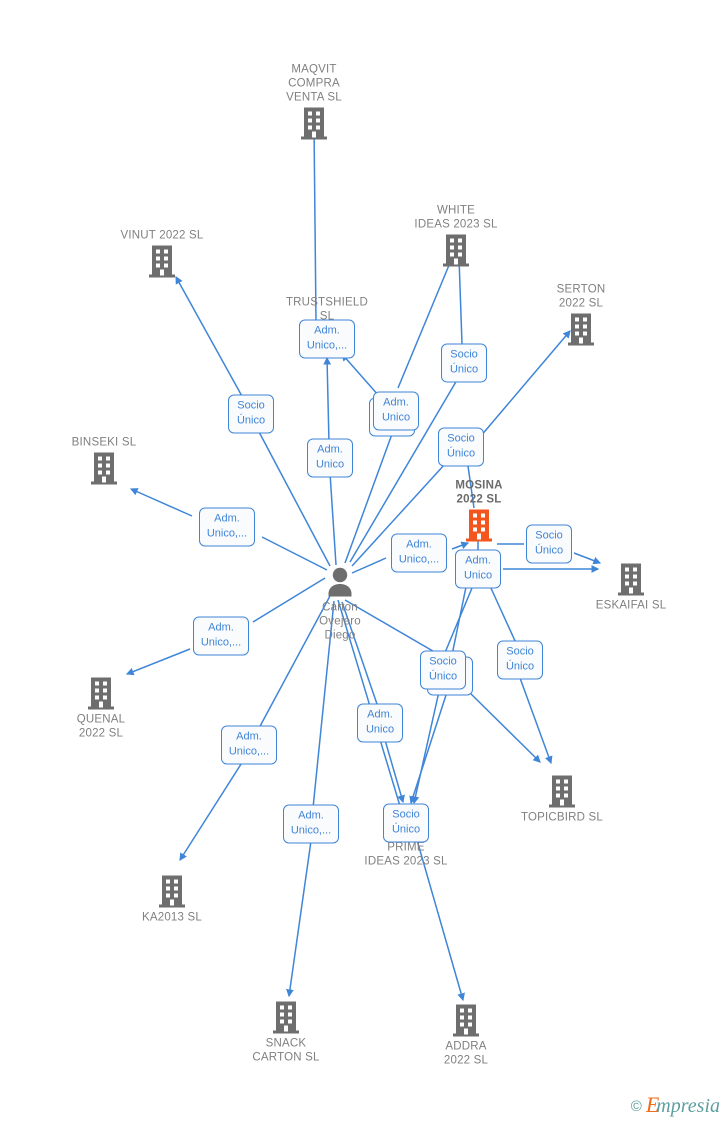 The width and height of the screenshot is (728, 1125). I want to click on edge-snackadm-snack, so click(299, 919).